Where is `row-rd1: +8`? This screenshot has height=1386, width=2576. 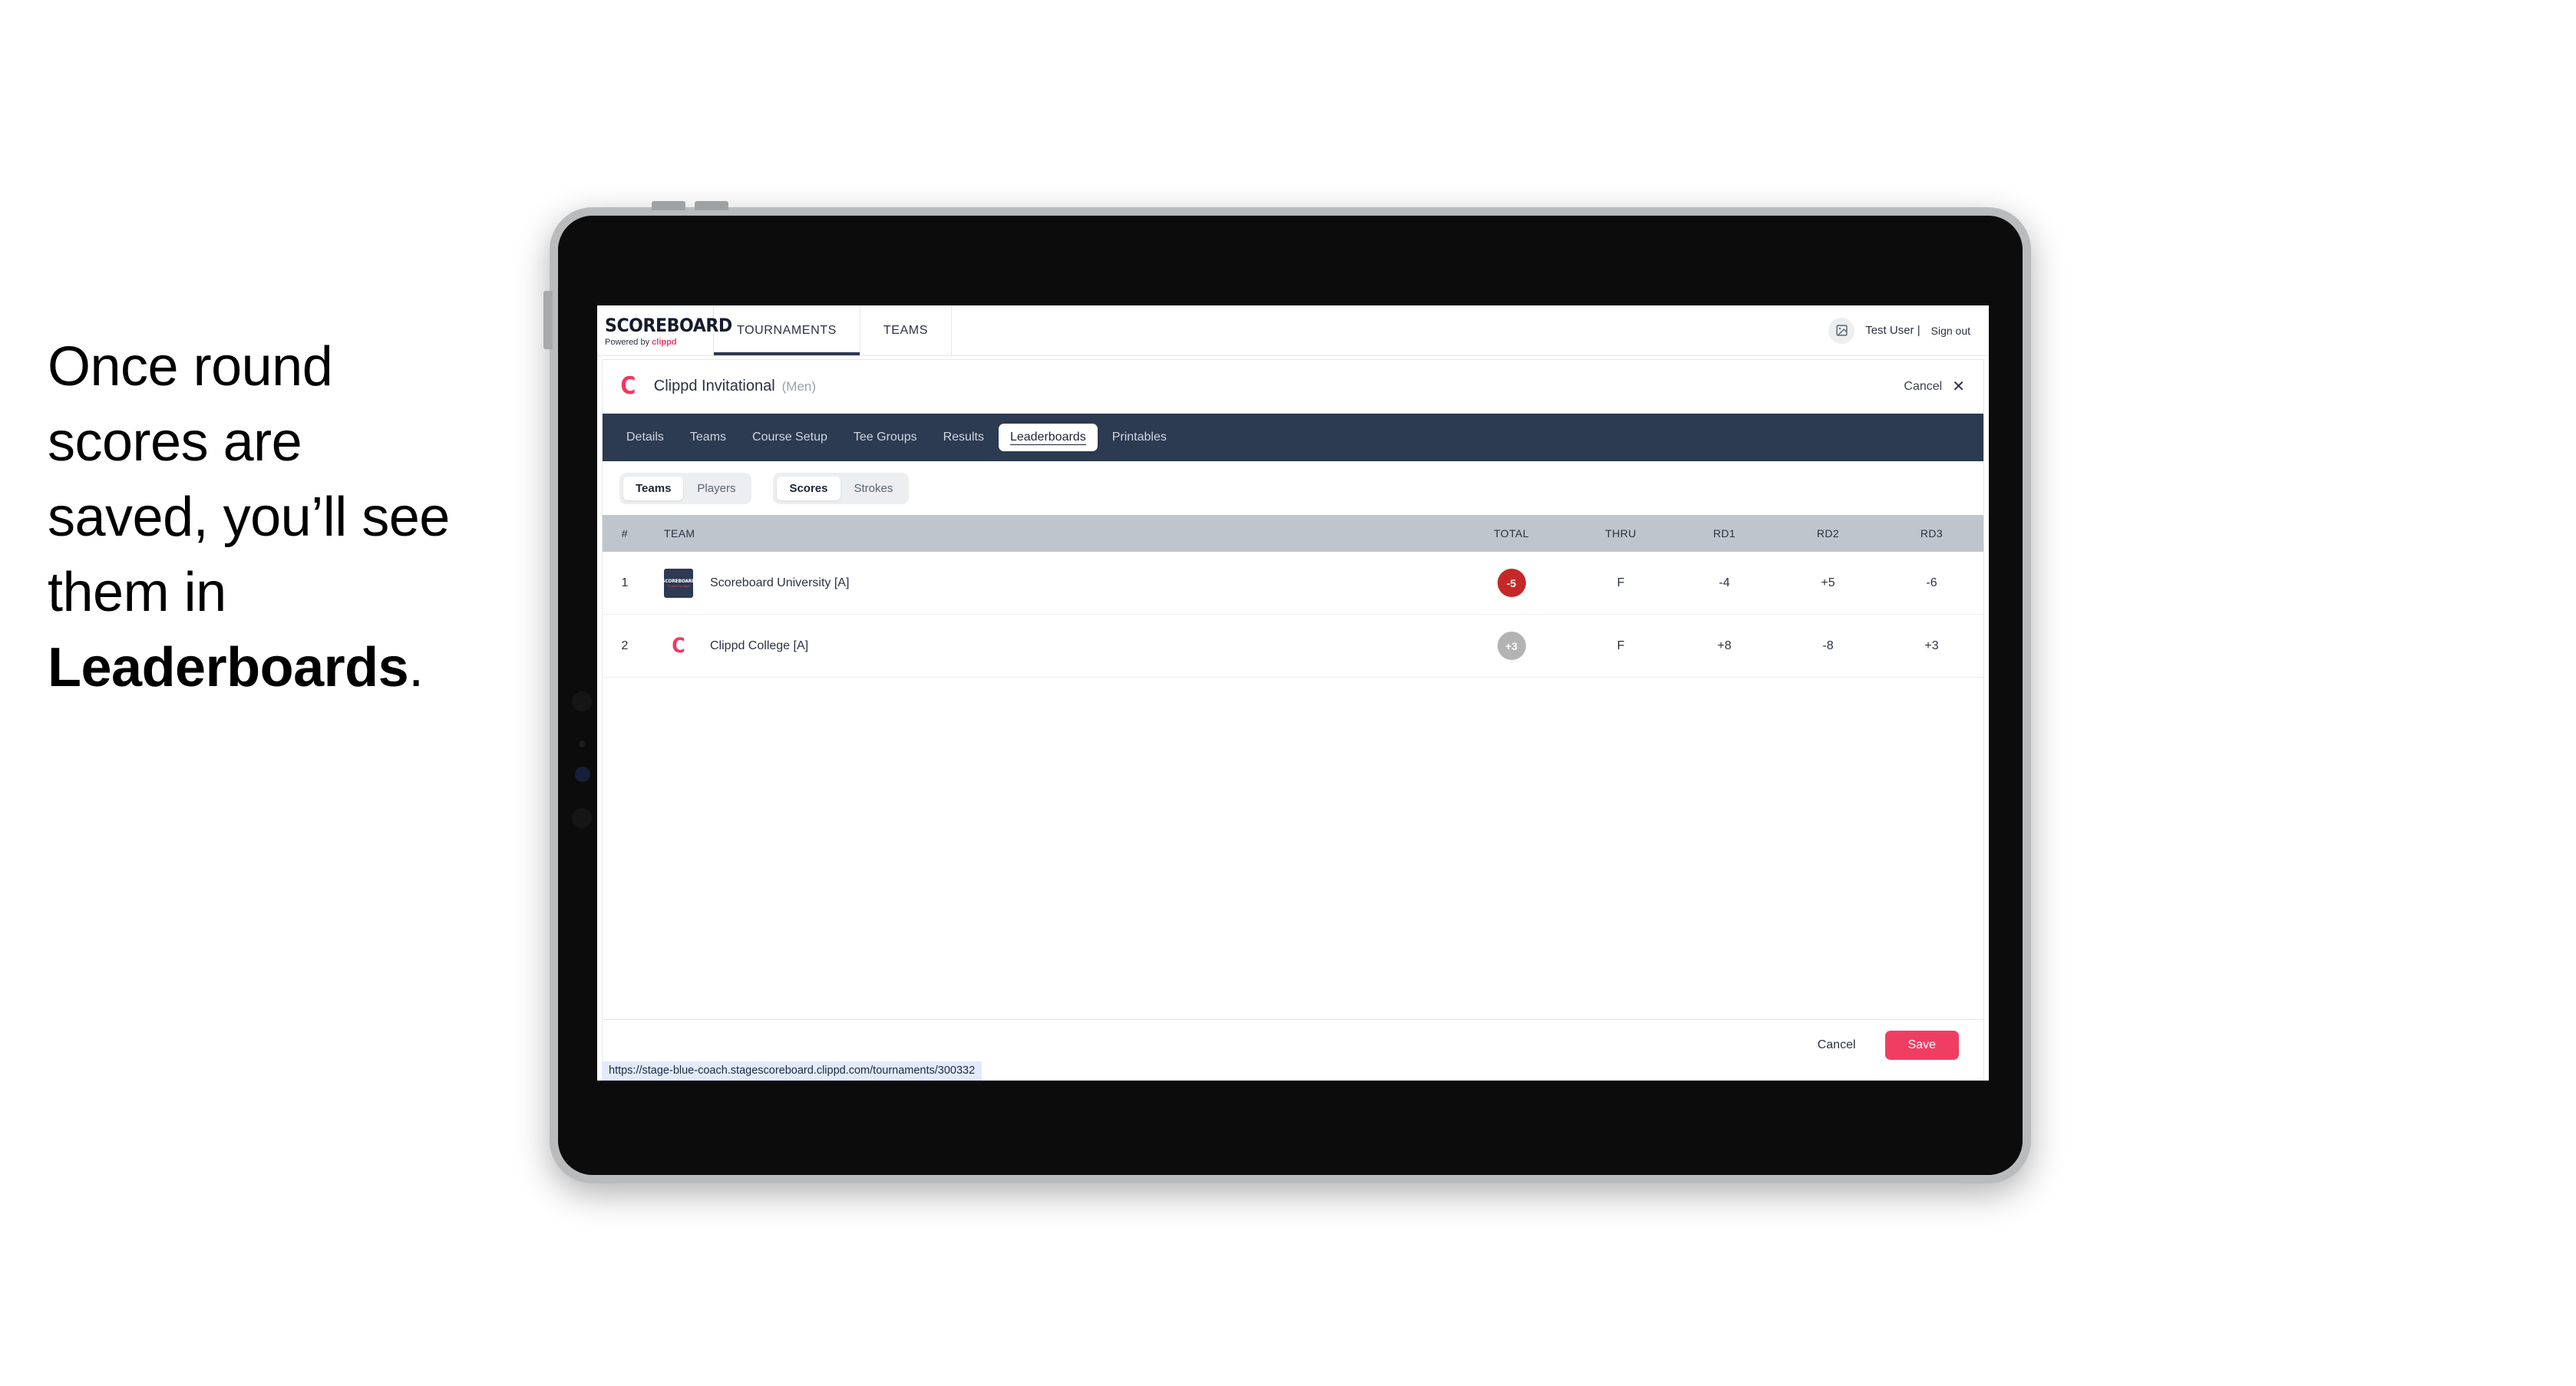 row-rd1: +8 is located at coordinates (1724, 645).